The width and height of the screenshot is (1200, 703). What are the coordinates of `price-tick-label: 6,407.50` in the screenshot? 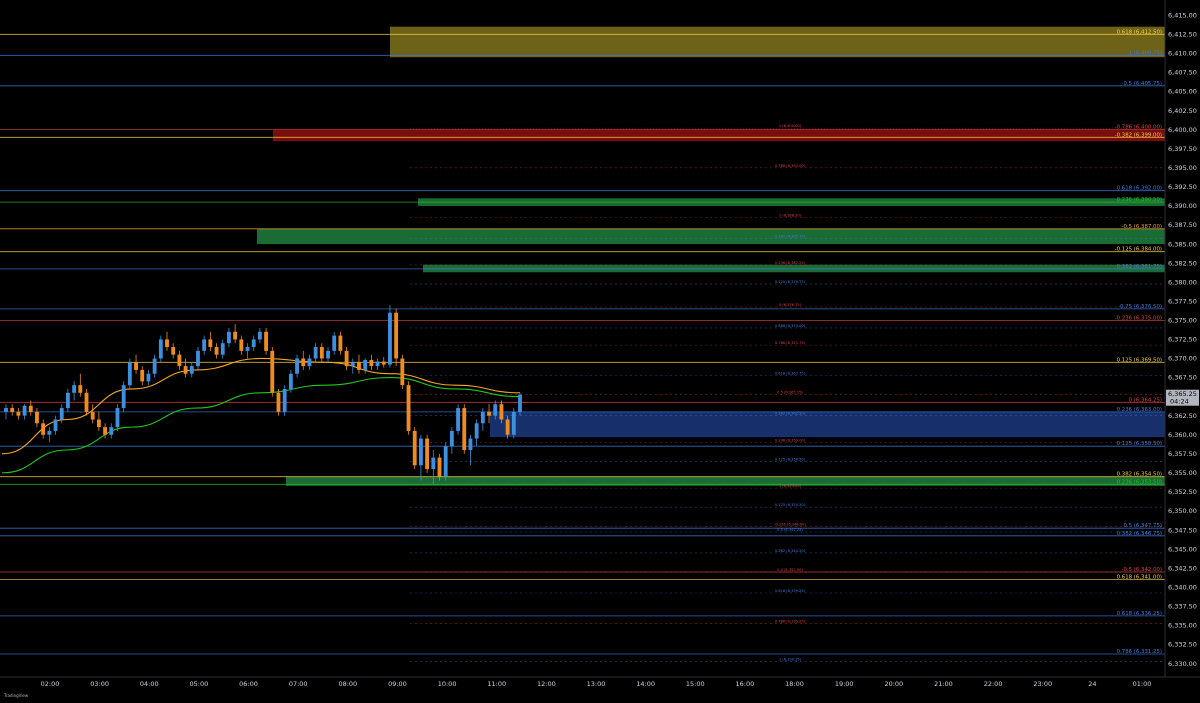 It's located at (1182, 73).